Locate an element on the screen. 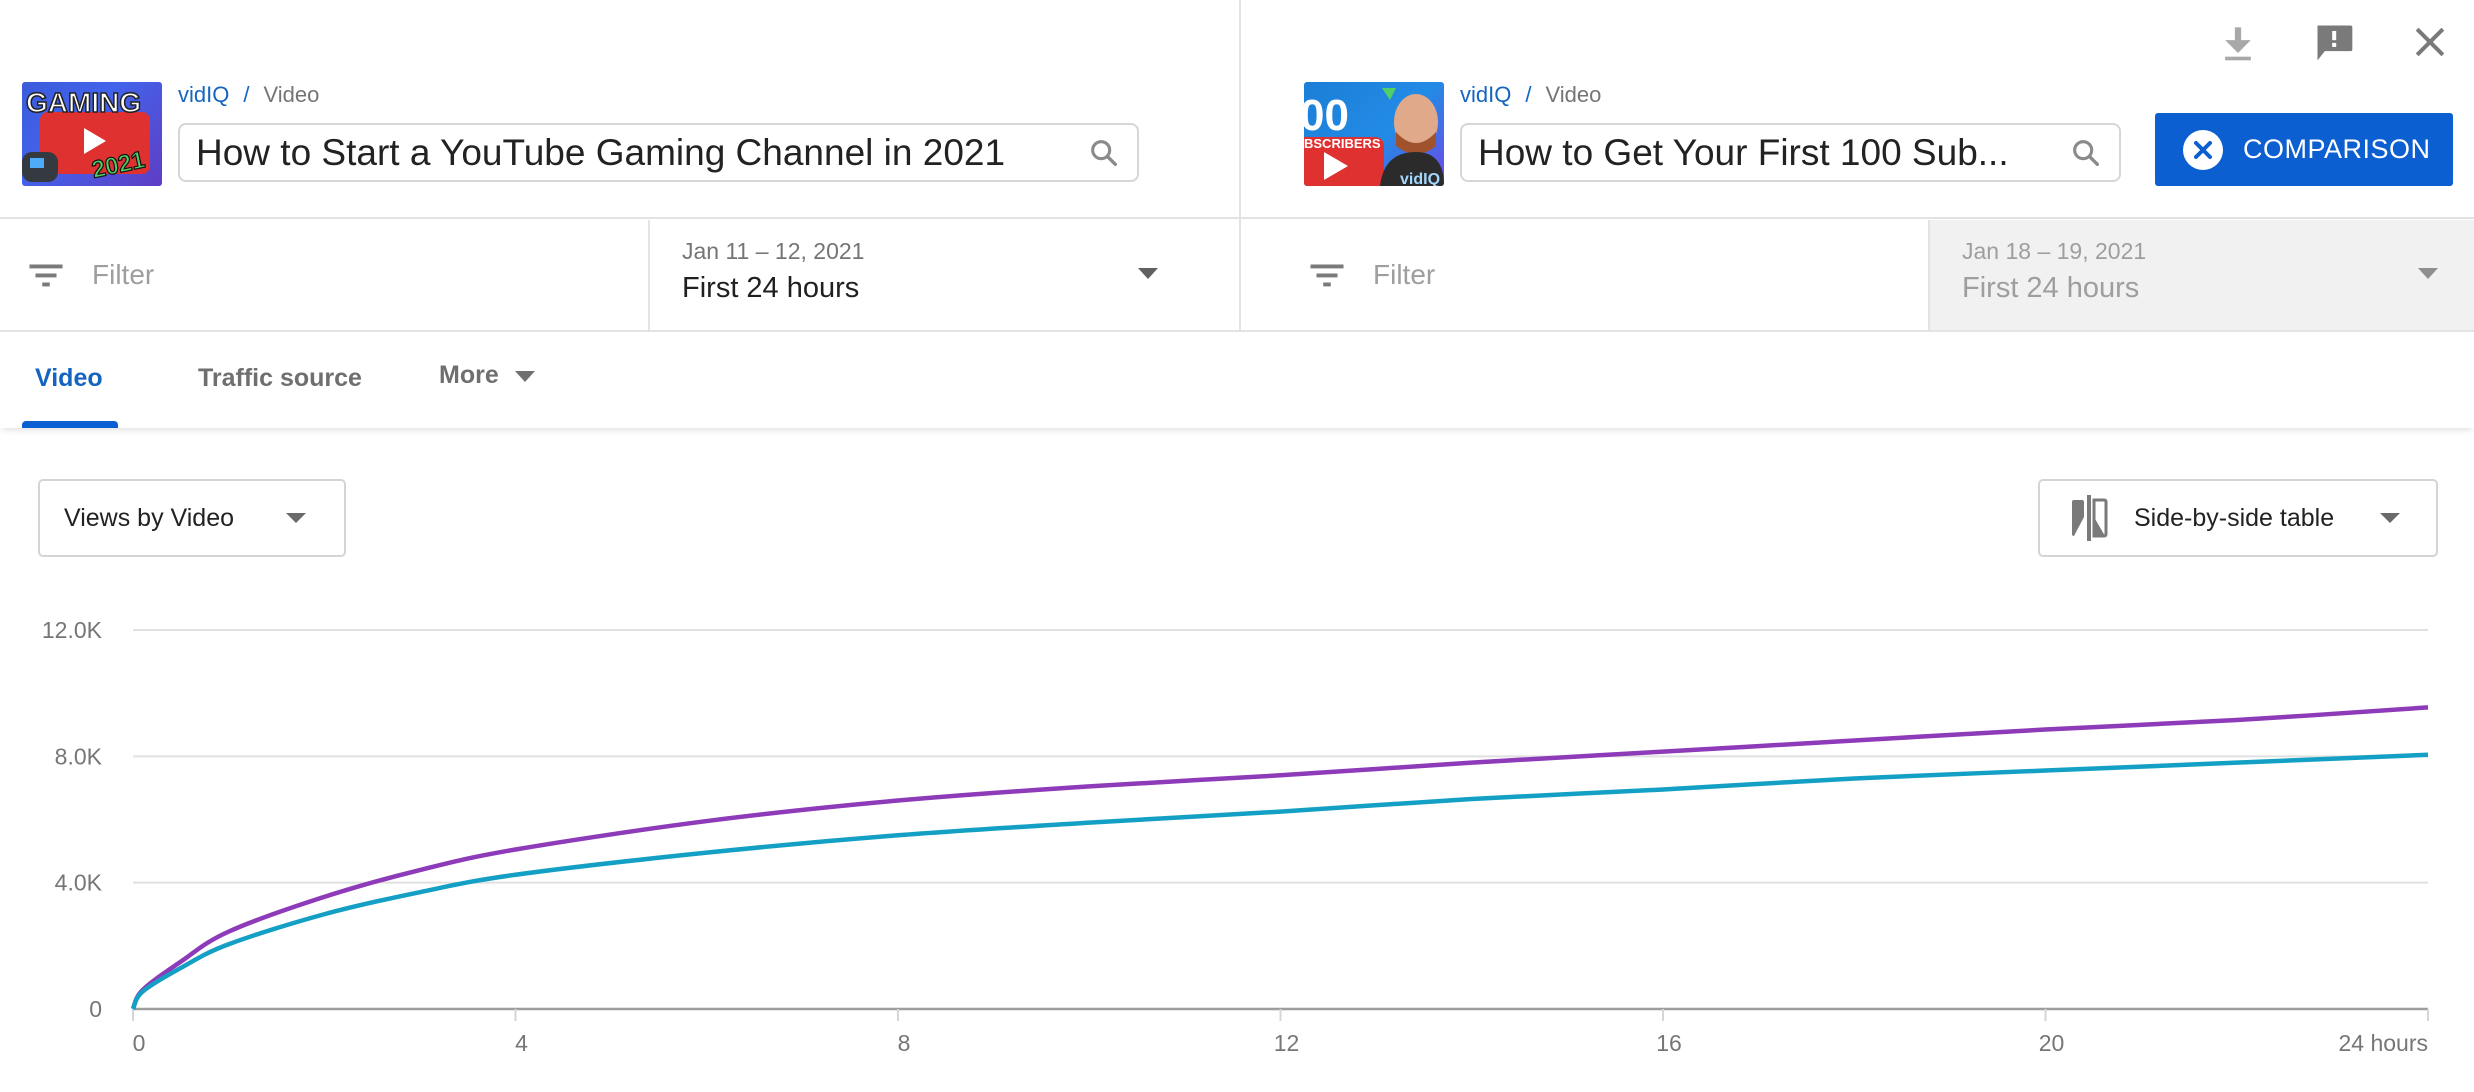  compare-icon is located at coordinates (2090, 518).